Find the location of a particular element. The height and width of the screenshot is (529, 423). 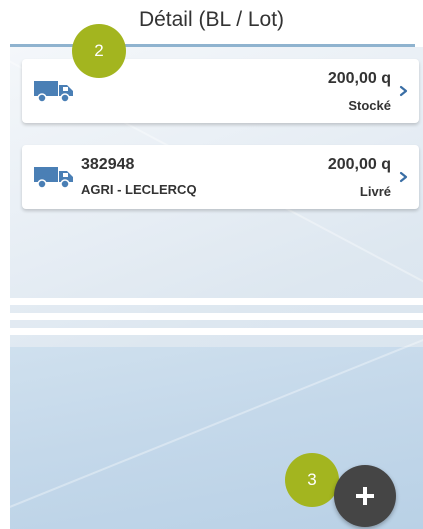

list-item: 382948 AGRI - LECLERCQ 200,00 q Livré is located at coordinates (220, 177).